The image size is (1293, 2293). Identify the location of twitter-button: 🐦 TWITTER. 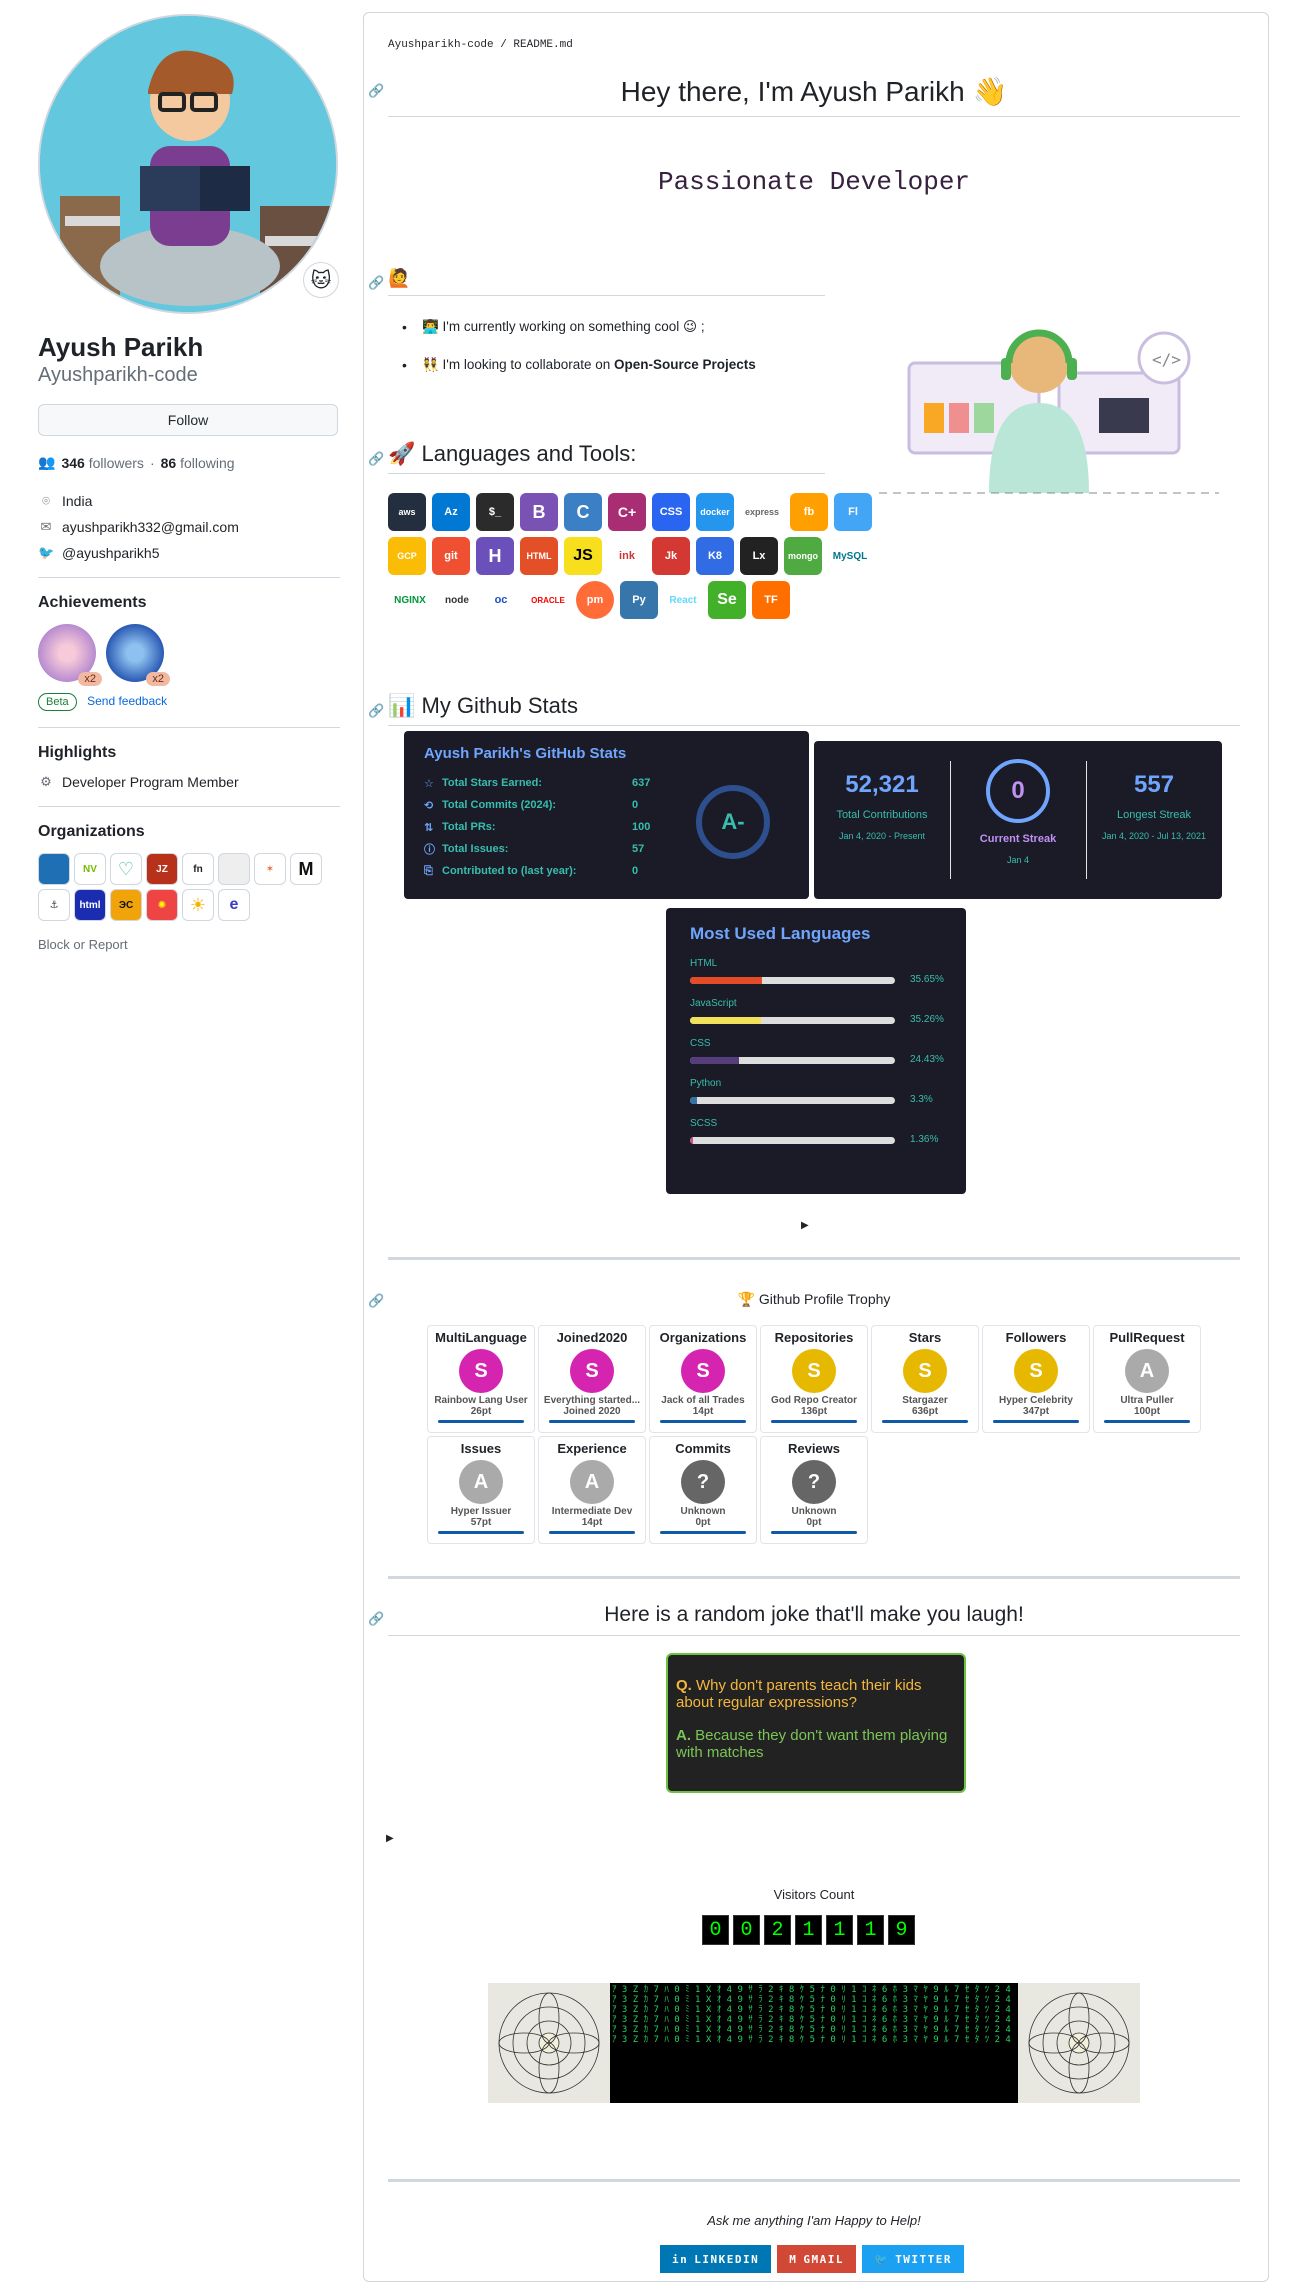
(913, 2259).